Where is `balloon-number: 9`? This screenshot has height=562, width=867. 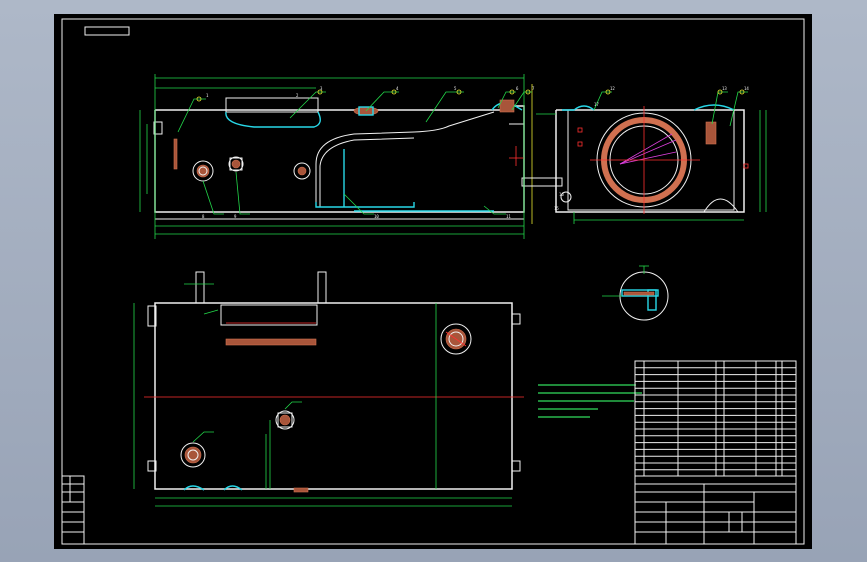 balloon-number: 9 is located at coordinates (235, 216).